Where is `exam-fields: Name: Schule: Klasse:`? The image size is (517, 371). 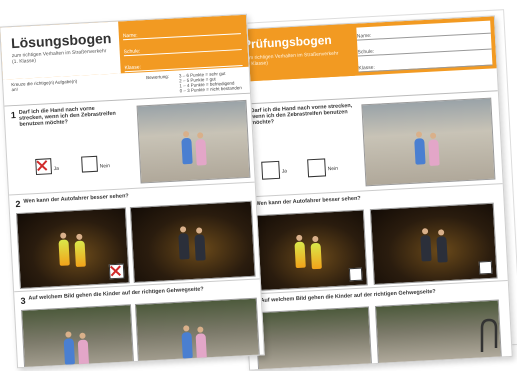
exam-fields: Name: Schule: Klasse: is located at coordinates (424, 46).